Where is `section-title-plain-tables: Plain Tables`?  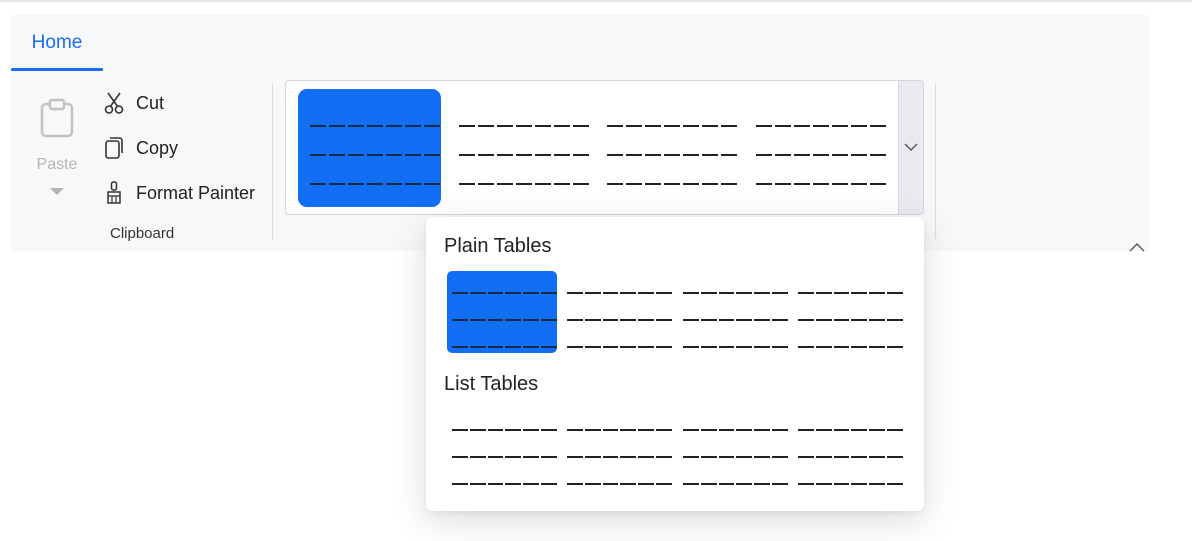 section-title-plain-tables: Plain Tables is located at coordinates (498, 246).